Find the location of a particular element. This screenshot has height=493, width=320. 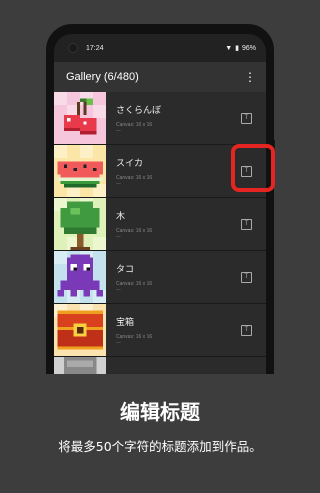

status-bar: 17:24 ▼ ▮ 96% is located at coordinates (160, 48).